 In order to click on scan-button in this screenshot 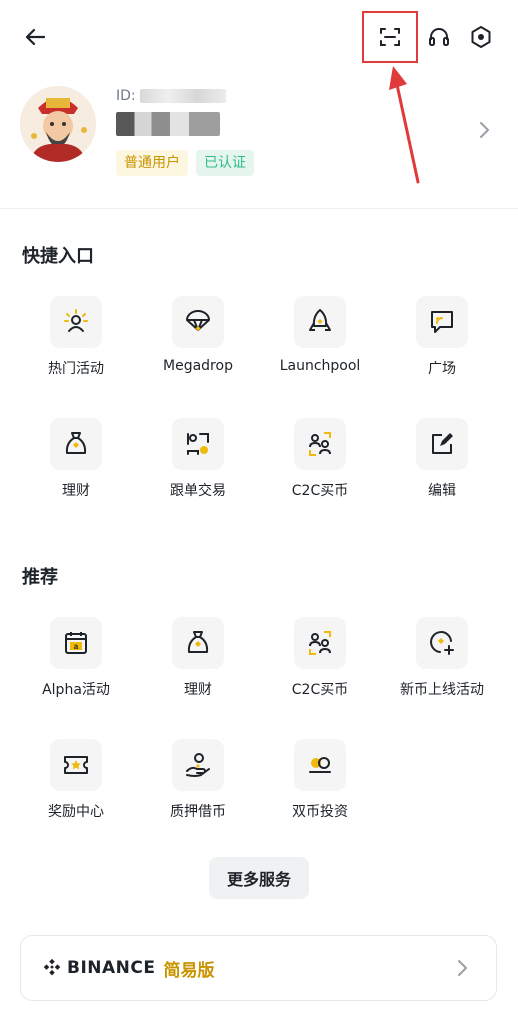, I will do `click(390, 37)`.